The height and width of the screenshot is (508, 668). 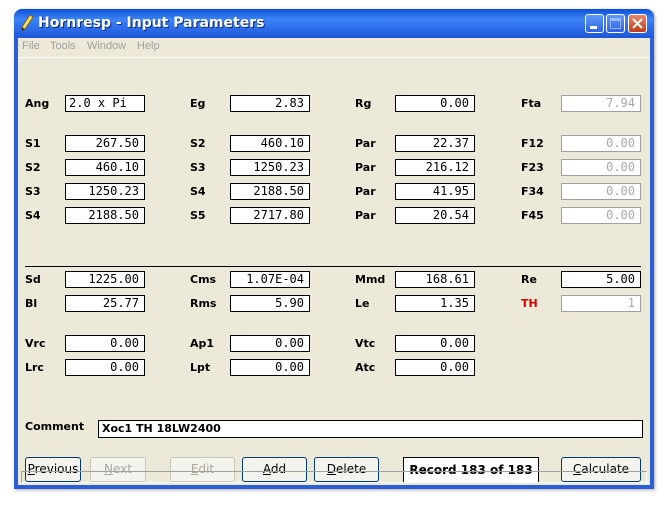 I want to click on label-f34: F34, so click(x=532, y=191).